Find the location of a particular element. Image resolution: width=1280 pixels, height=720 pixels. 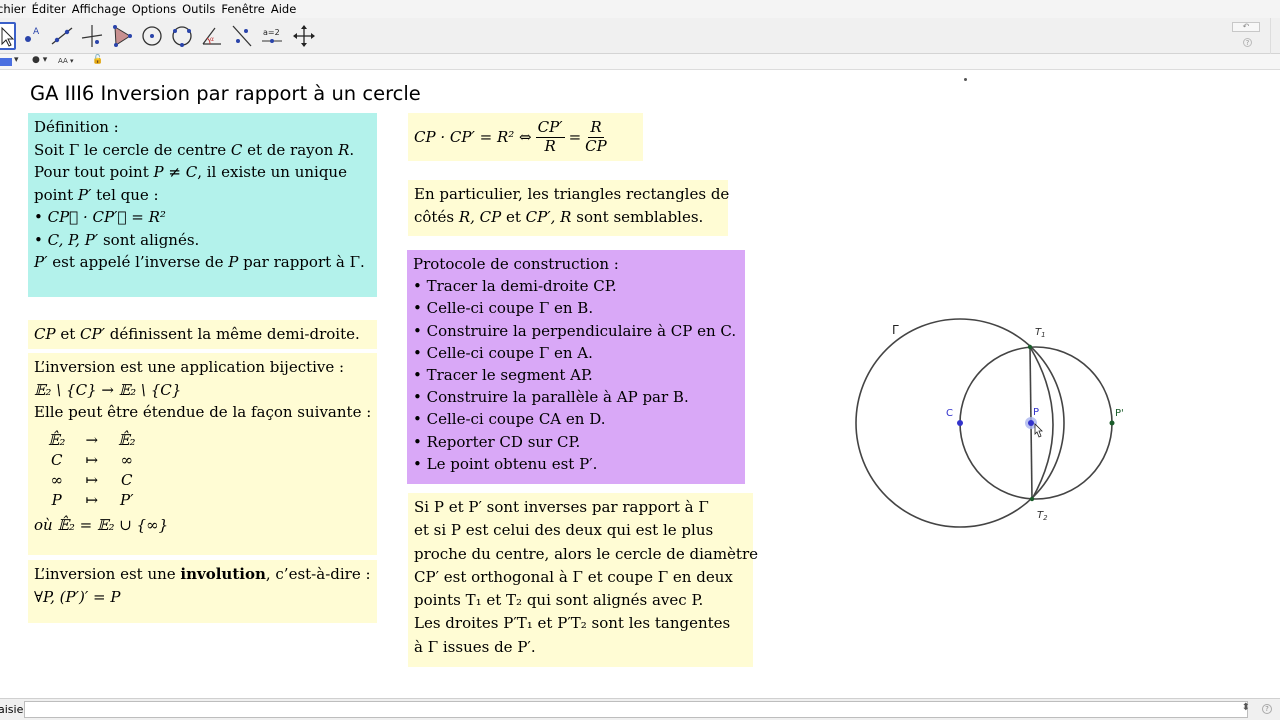

bijection-line-2: 𝔼₂ \ {C} → 𝔼₂ \ {C} is located at coordinates (108, 389).